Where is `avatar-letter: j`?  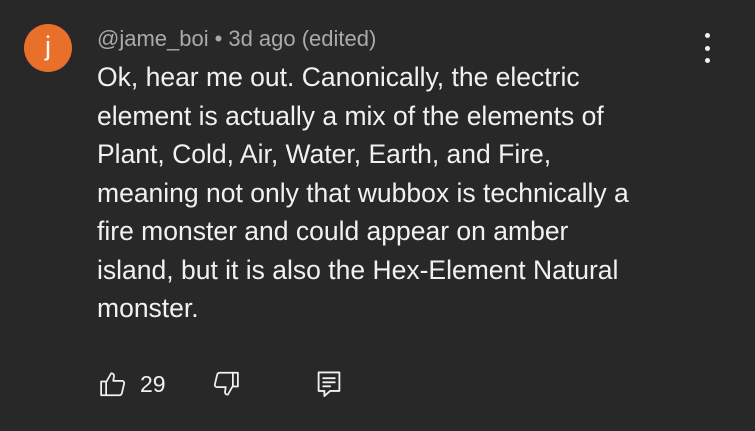
avatar-letter: j is located at coordinates (48, 45).